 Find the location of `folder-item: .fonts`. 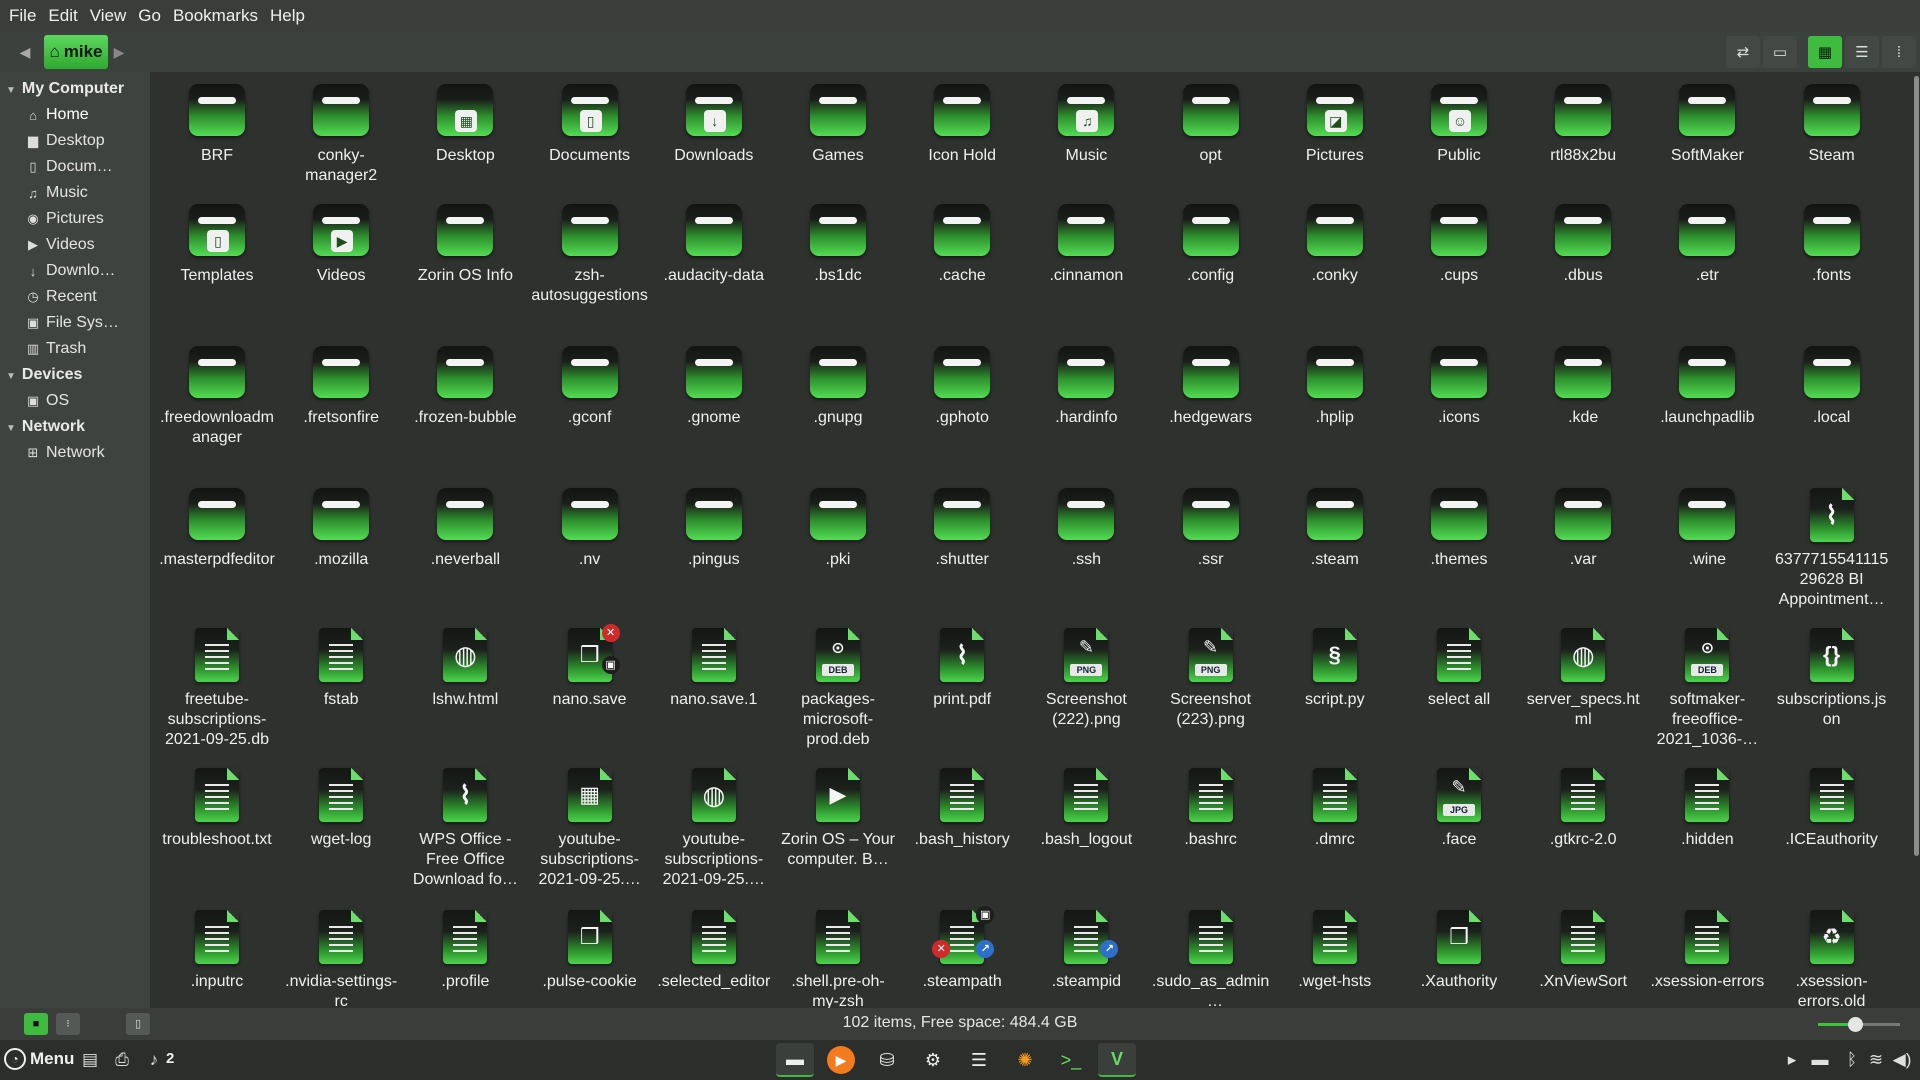

folder-item: .fonts is located at coordinates (1832, 242).